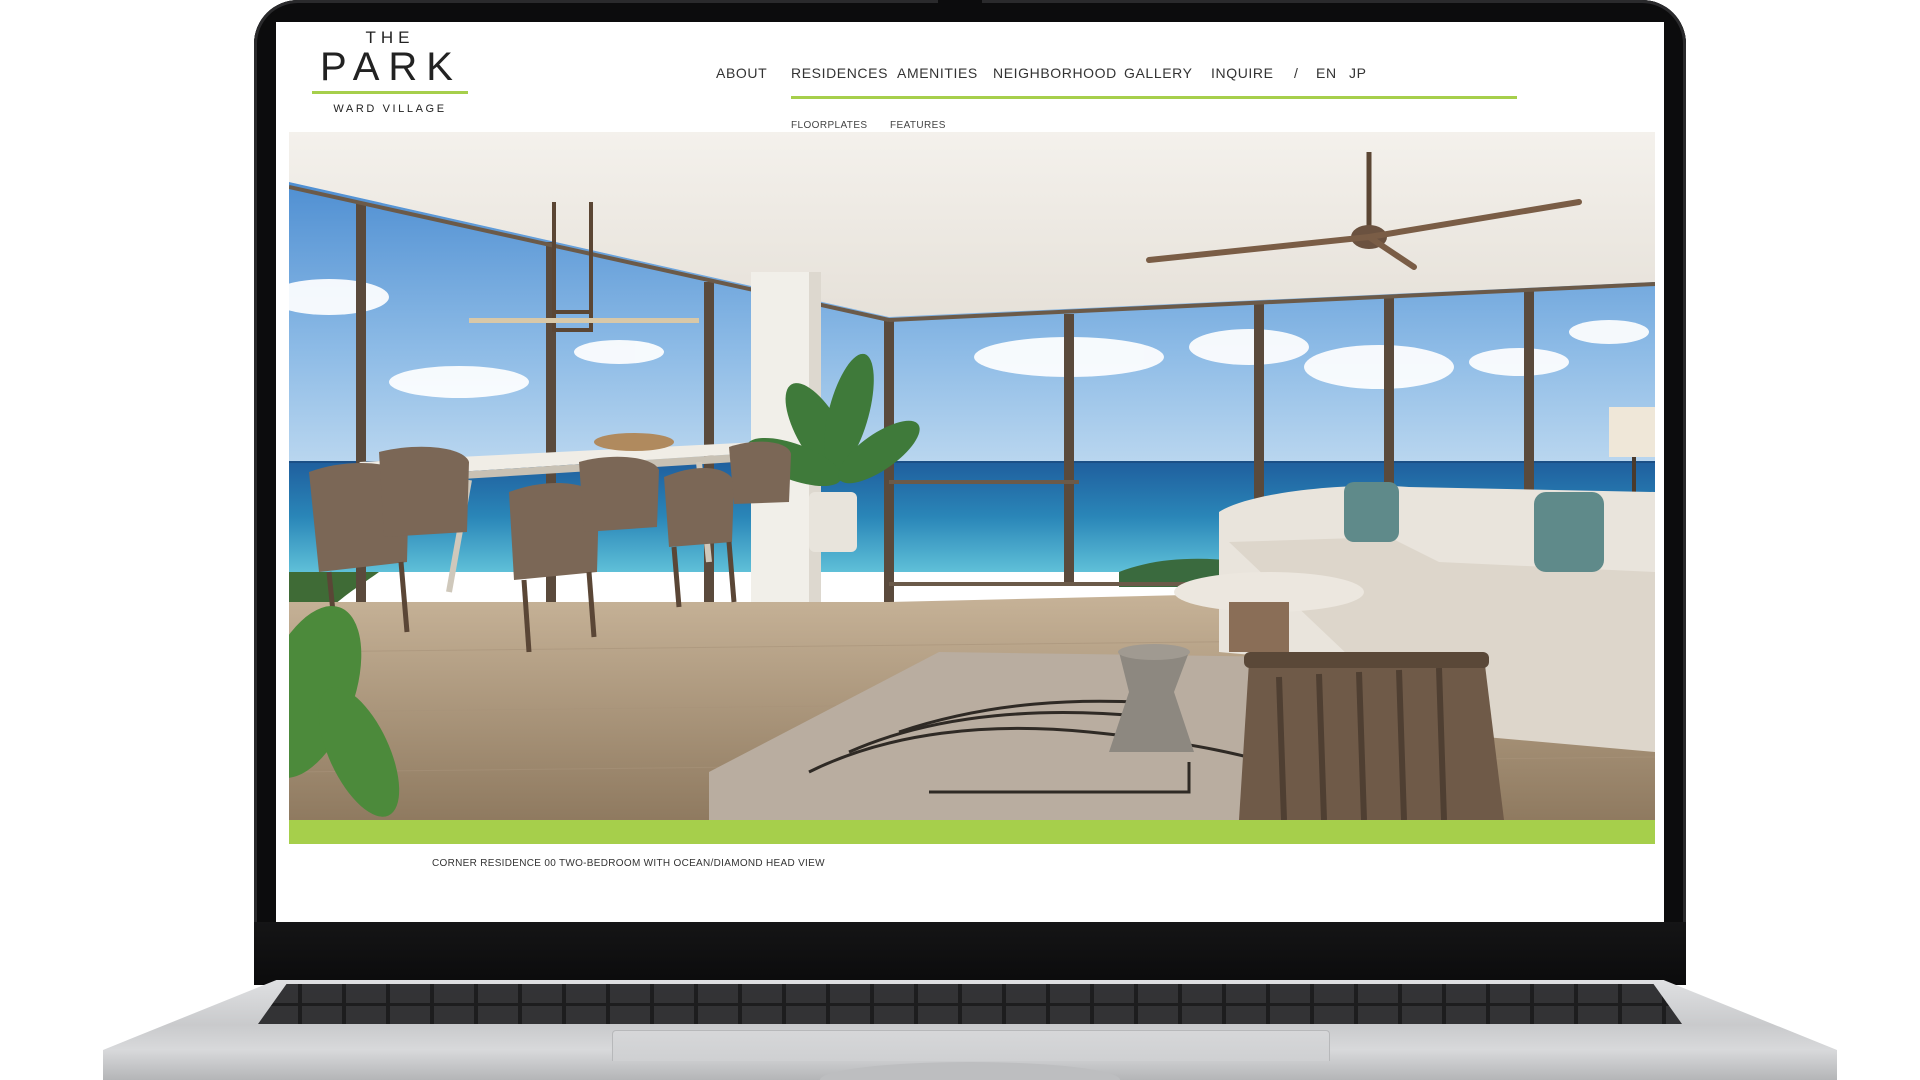 The height and width of the screenshot is (1080, 1920). What do you see at coordinates (390, 92) in the screenshot?
I see `logo-underline` at bounding box center [390, 92].